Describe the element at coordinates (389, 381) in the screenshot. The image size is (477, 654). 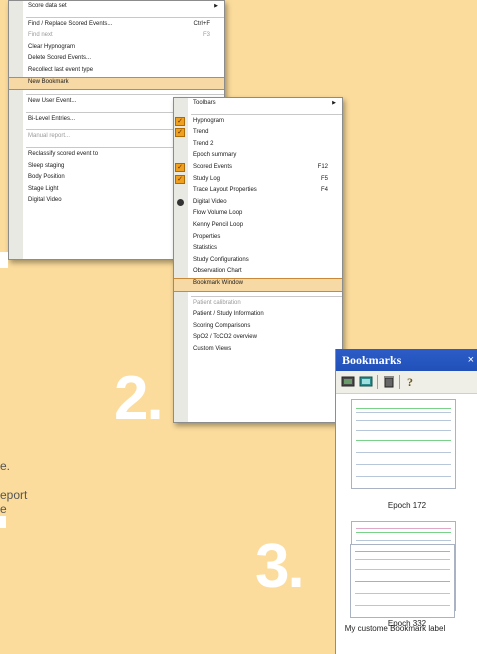
I see `delete-icon` at that location.